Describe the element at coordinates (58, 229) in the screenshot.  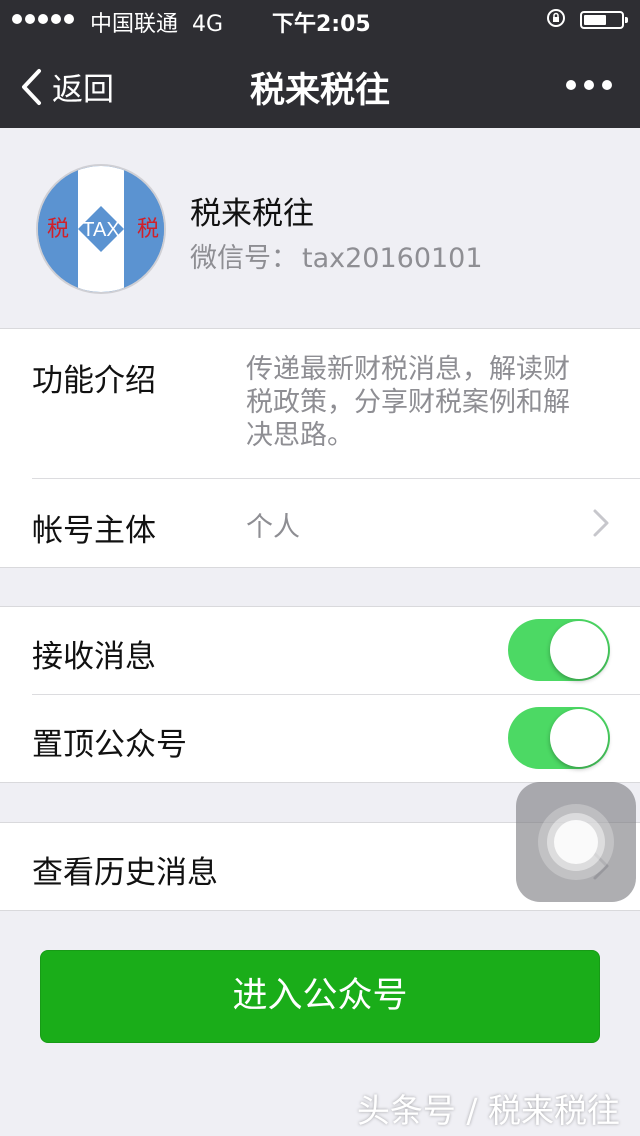
I see `avatar-left-text: 税` at that location.